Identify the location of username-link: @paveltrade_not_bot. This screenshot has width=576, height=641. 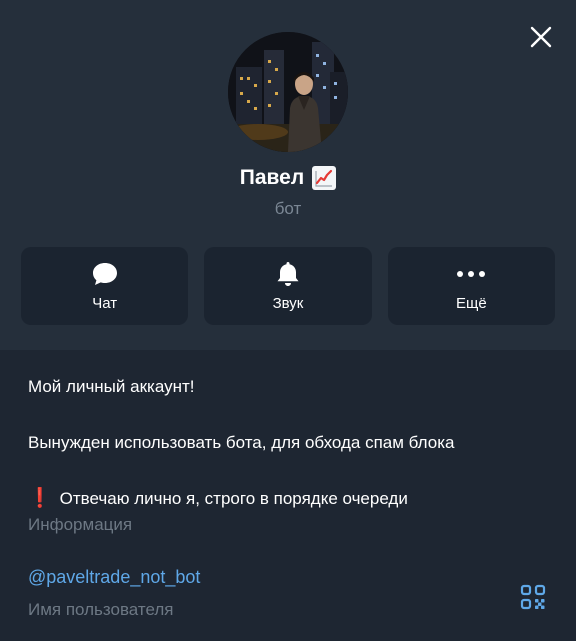
(114, 577).